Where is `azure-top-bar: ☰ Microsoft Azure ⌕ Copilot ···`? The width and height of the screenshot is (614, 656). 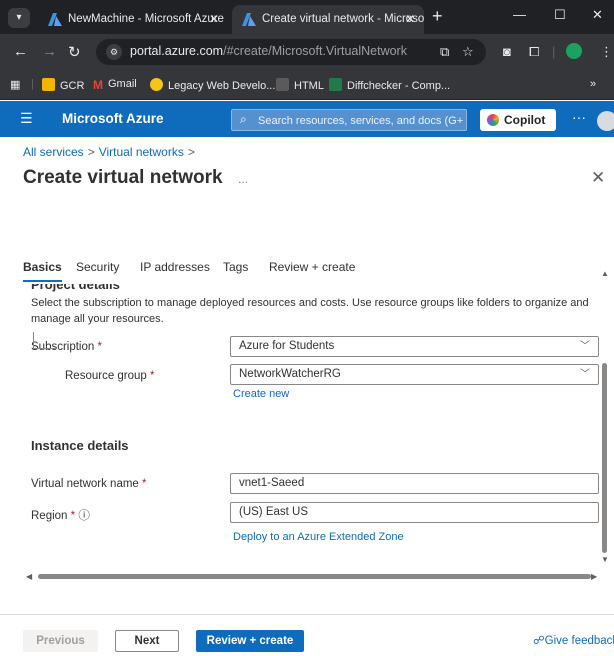
azure-top-bar: ☰ Microsoft Azure ⌕ Copilot ··· is located at coordinates (307, 119).